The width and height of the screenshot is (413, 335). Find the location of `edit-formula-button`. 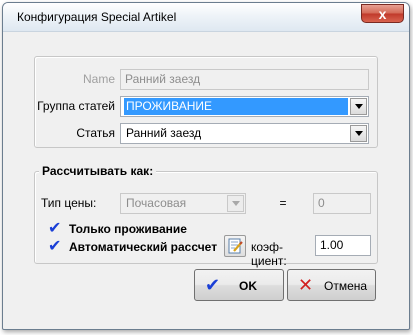

edit-formula-button is located at coordinates (235, 246).